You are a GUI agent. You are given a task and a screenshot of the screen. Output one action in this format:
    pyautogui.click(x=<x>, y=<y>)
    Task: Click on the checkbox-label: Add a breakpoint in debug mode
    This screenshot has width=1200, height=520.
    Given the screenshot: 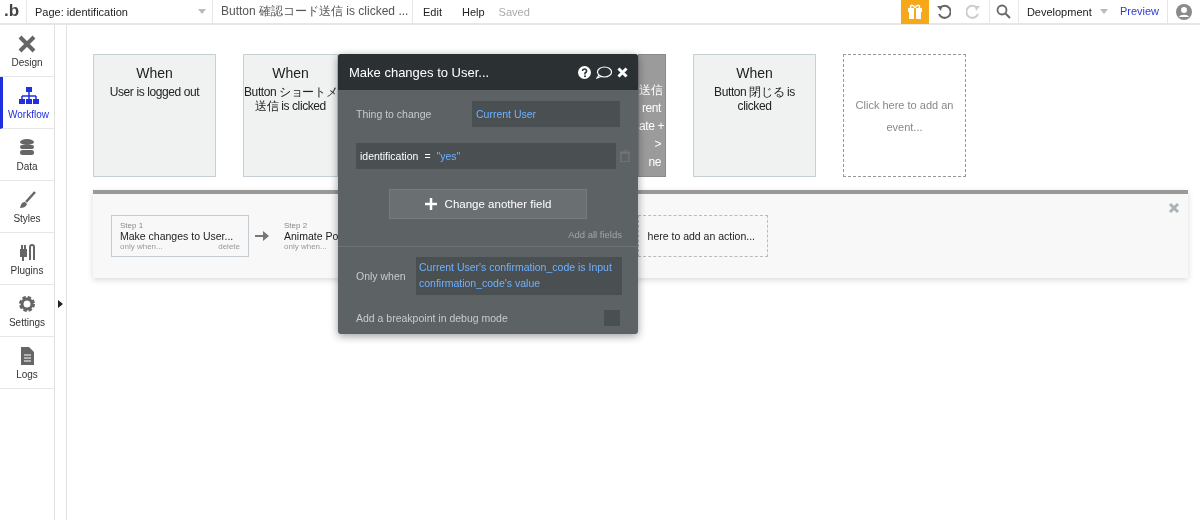 What is the action you would take?
    pyautogui.click(x=432, y=318)
    